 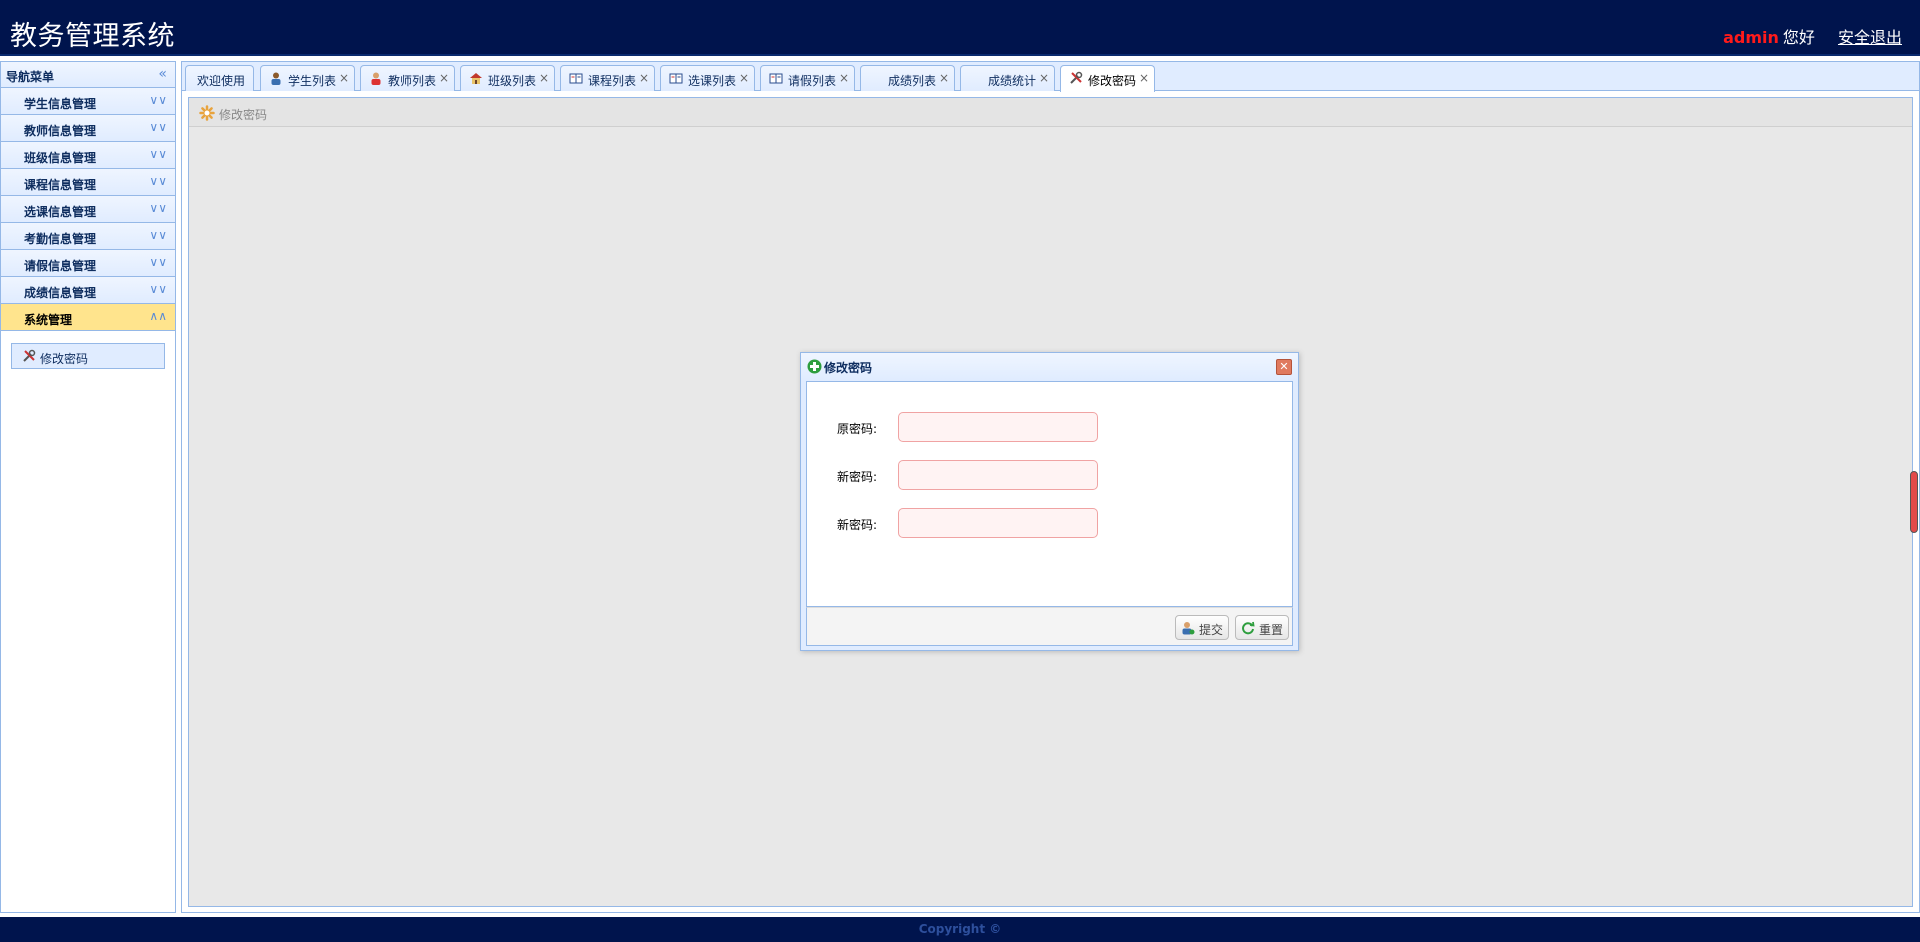 I want to click on tab-label: 欢迎使用, so click(x=221, y=81).